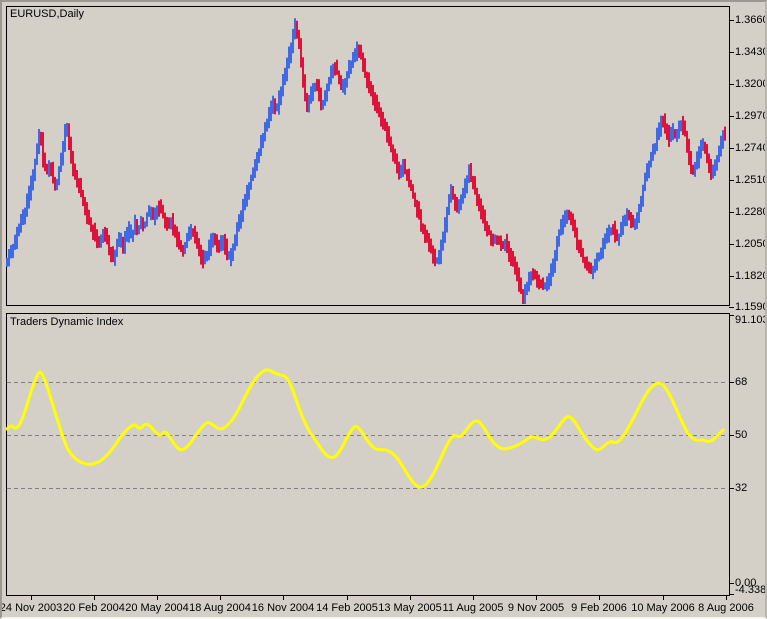 This screenshot has height=619, width=767. What do you see at coordinates (47, 14) in the screenshot?
I see `symbol-period-label: EURUSD,Daily` at bounding box center [47, 14].